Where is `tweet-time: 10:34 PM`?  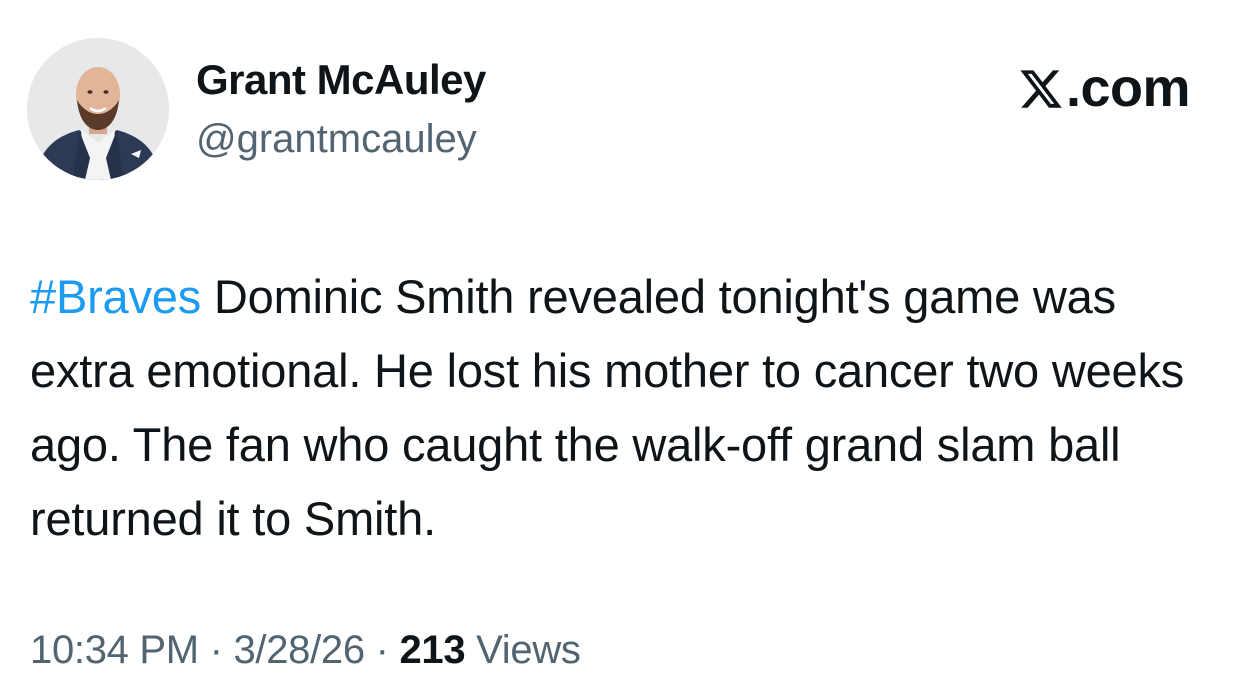
tweet-time: 10:34 PM is located at coordinates (114, 650).